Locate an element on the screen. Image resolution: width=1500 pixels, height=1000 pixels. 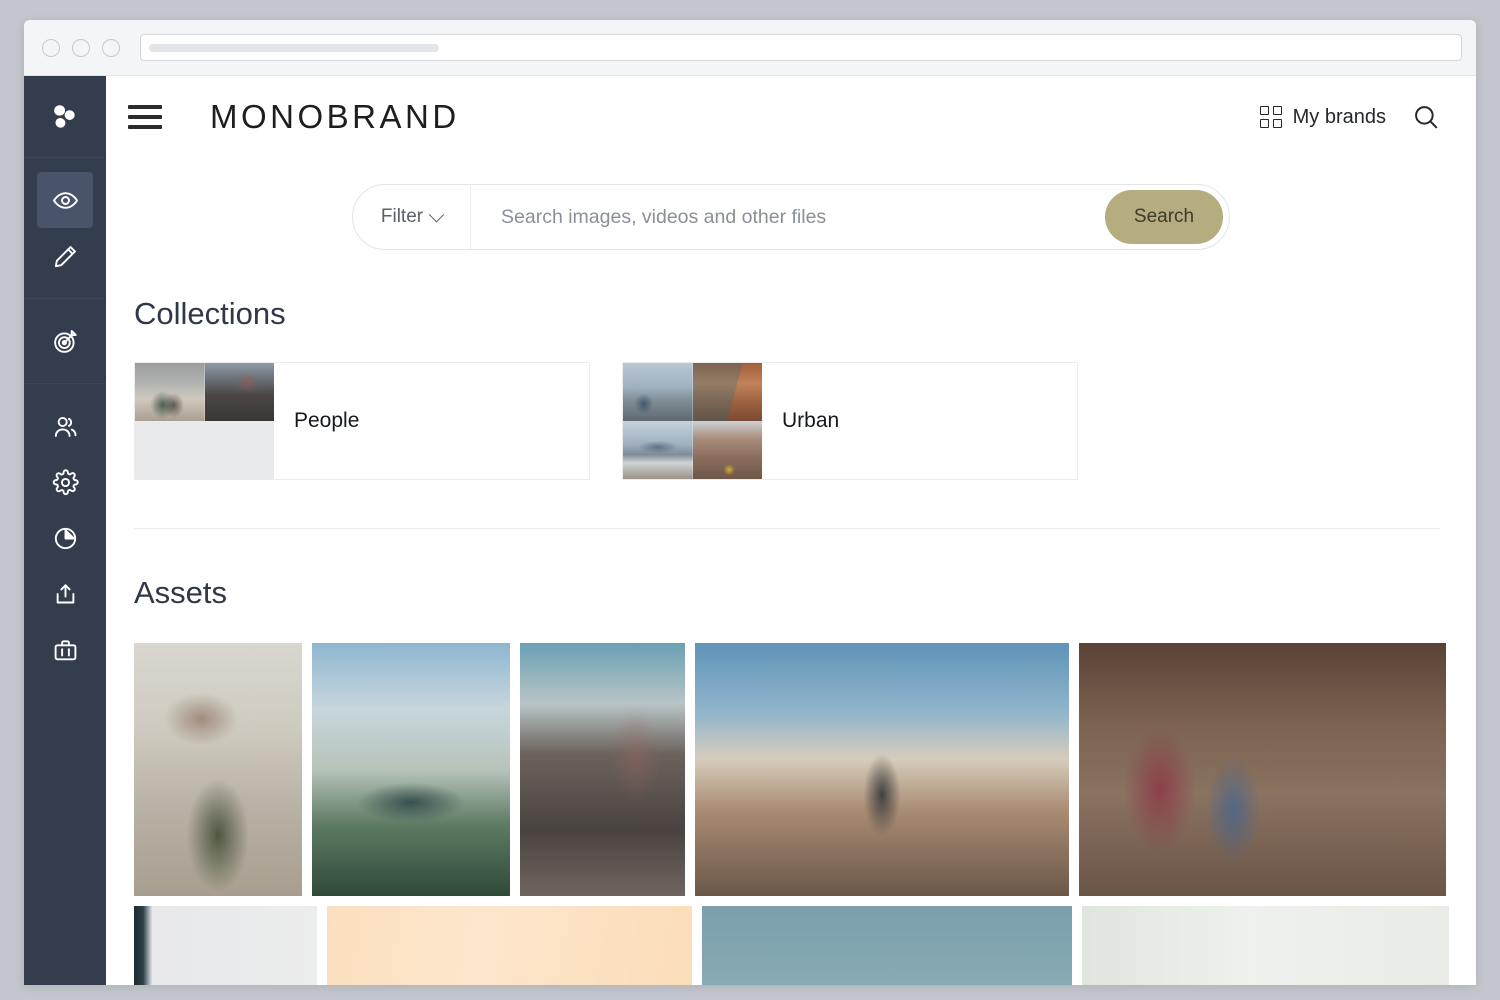
sidebar-item-portfolio is located at coordinates (65, 650).